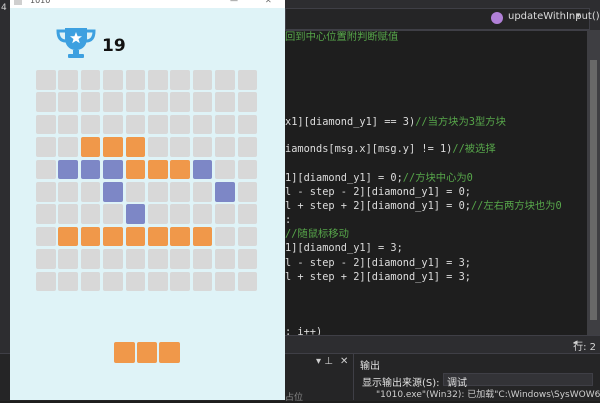 This screenshot has width=600, height=403. I want to click on next-piece, so click(149, 354).